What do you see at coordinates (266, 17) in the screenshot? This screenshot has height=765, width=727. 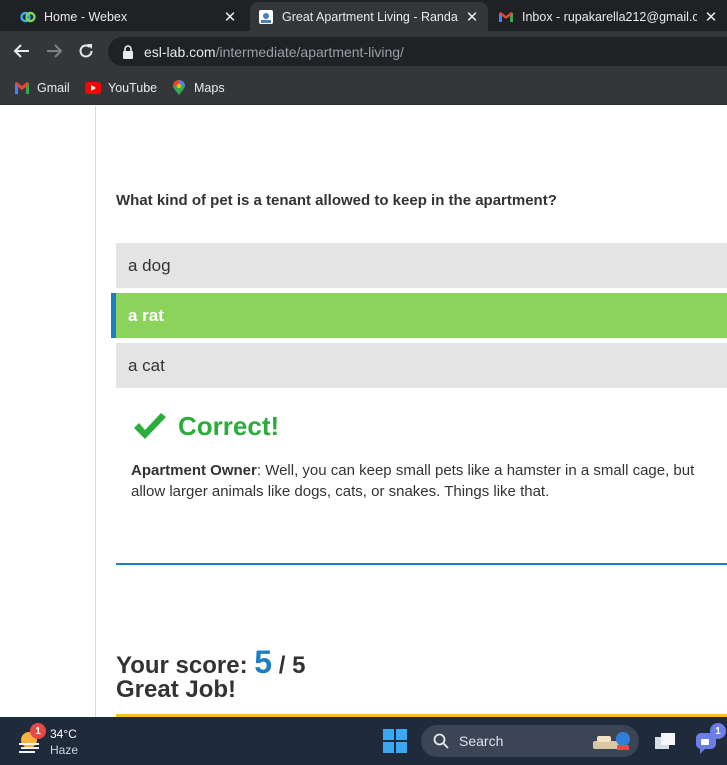 I see `esl-lab-icon` at bounding box center [266, 17].